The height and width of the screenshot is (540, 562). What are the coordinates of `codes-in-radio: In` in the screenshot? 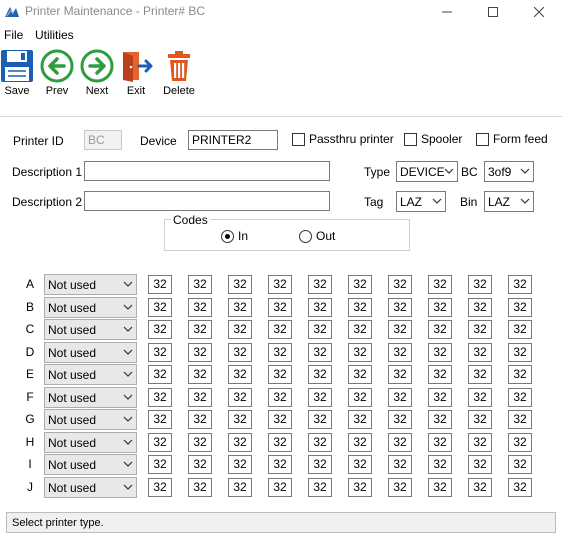 It's located at (234, 236).